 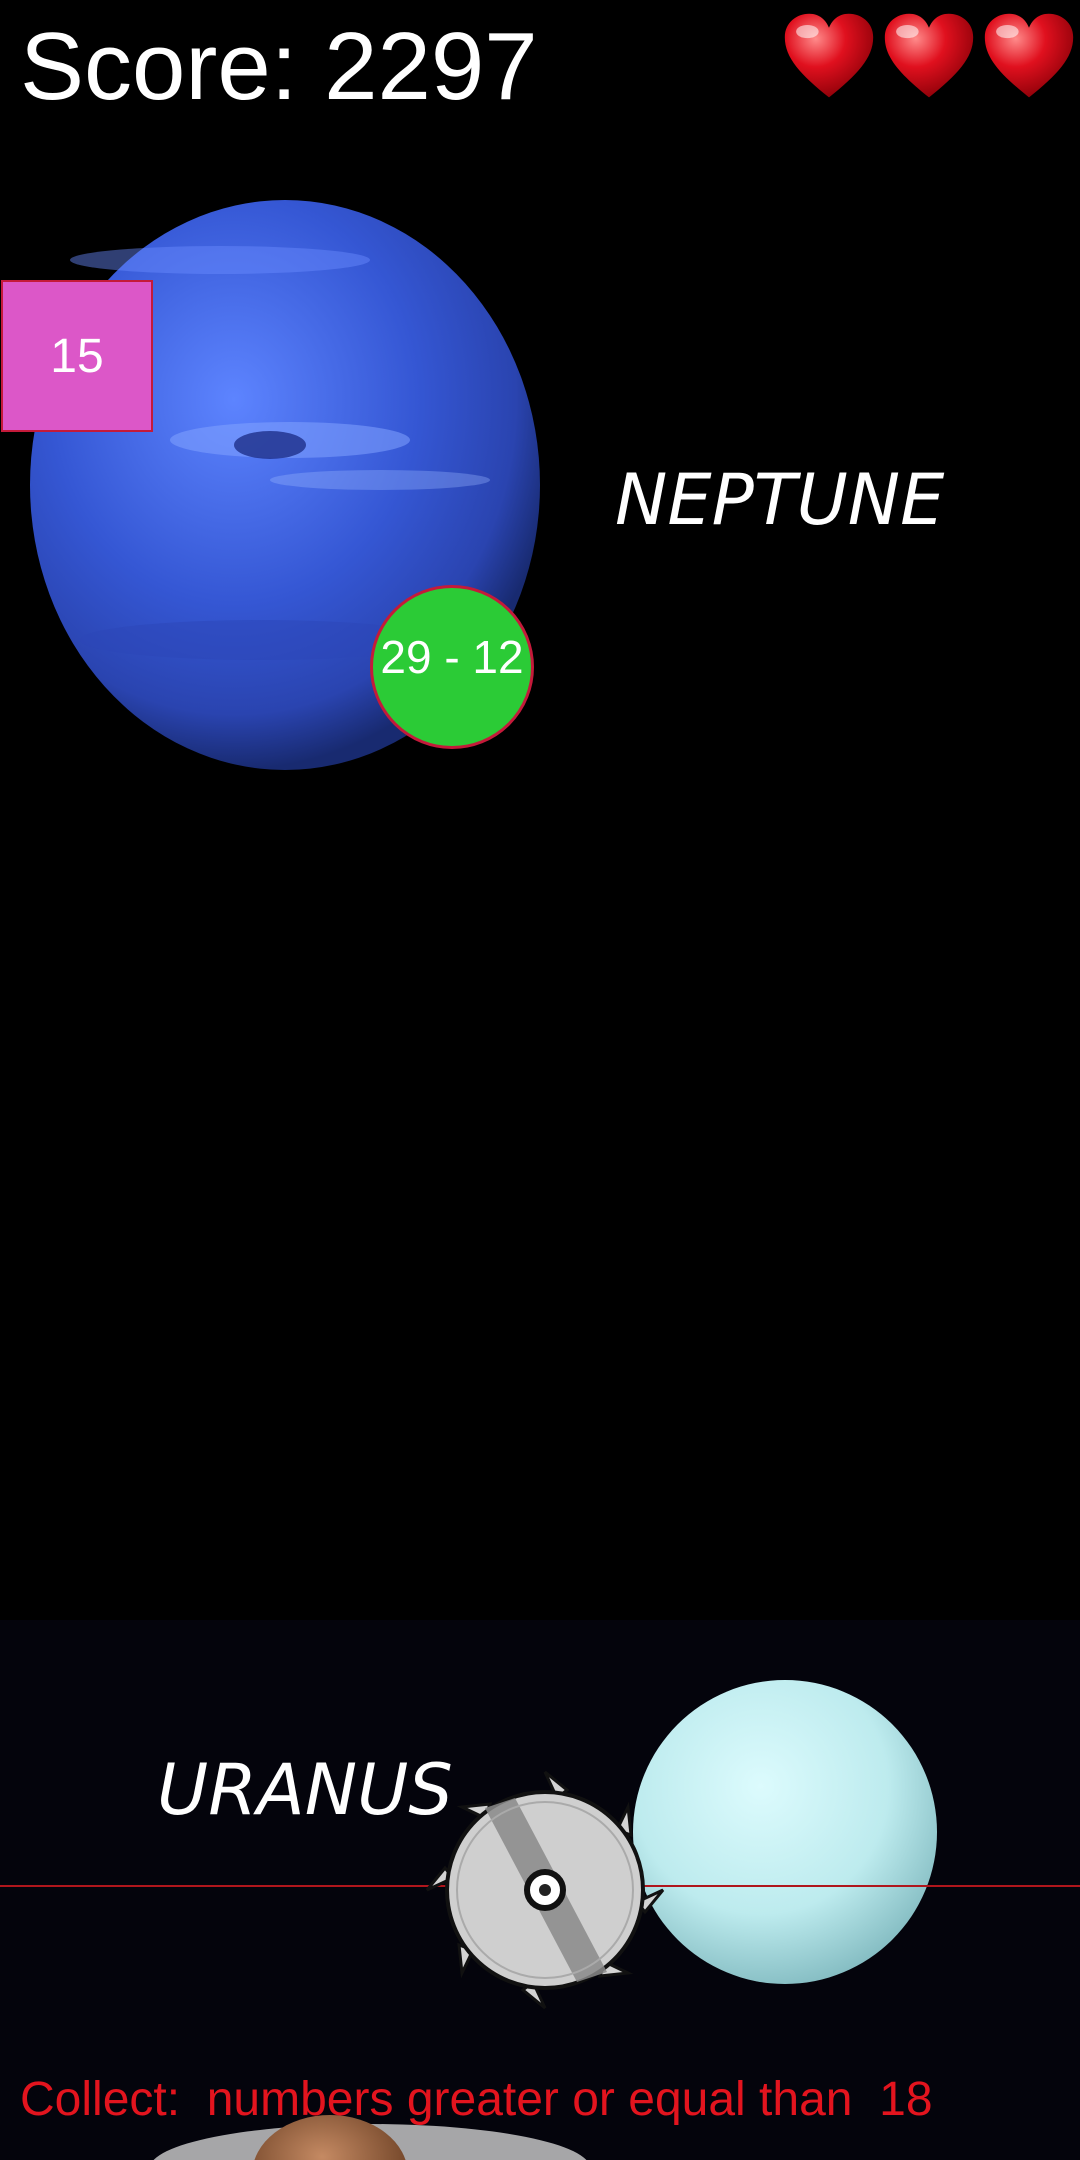 What do you see at coordinates (452, 657) in the screenshot?
I see `number-circle-value: 29 - 12` at bounding box center [452, 657].